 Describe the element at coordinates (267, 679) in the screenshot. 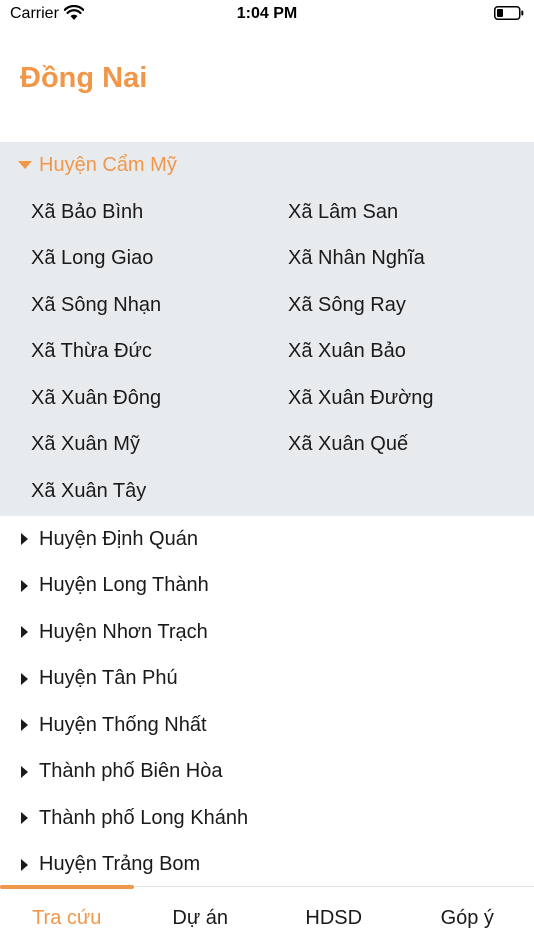

I see `district-row: Huyện Tân Phú` at that location.